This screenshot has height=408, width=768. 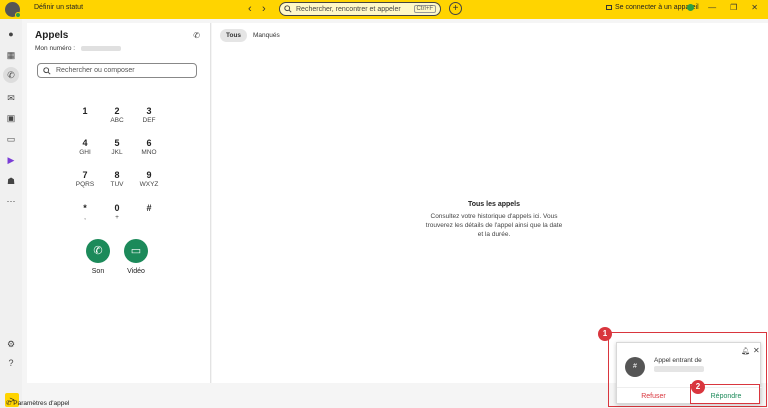 I want to click on dial-key-digit: 8, so click(x=117, y=175).